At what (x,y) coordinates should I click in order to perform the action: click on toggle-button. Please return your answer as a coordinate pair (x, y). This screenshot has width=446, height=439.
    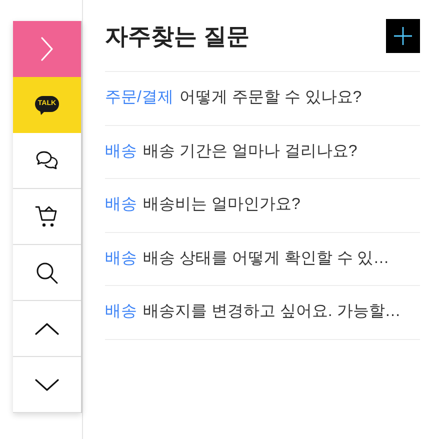
    Looking at the image, I should click on (47, 49).